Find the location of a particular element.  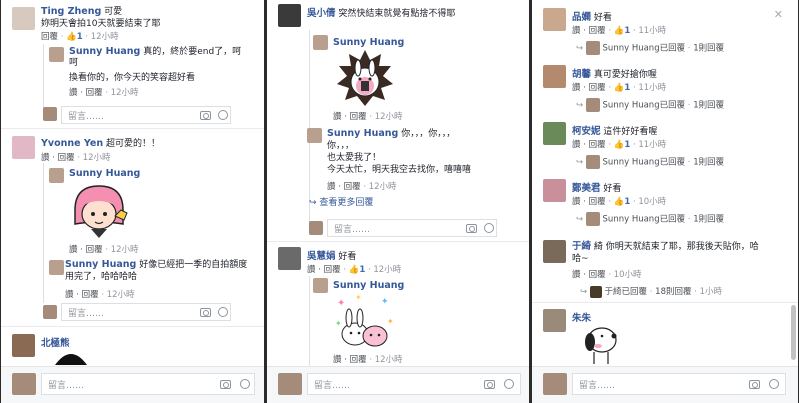

commenter-name: Yvonne Yen is located at coordinates (72, 143).